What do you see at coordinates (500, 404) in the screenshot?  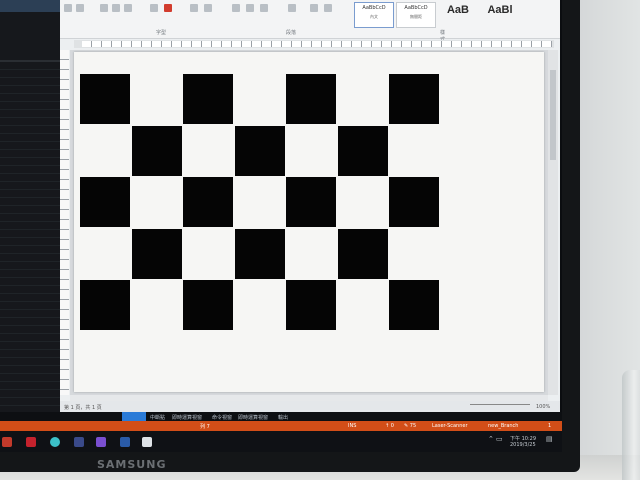 I see `zoom-slider` at bounding box center [500, 404].